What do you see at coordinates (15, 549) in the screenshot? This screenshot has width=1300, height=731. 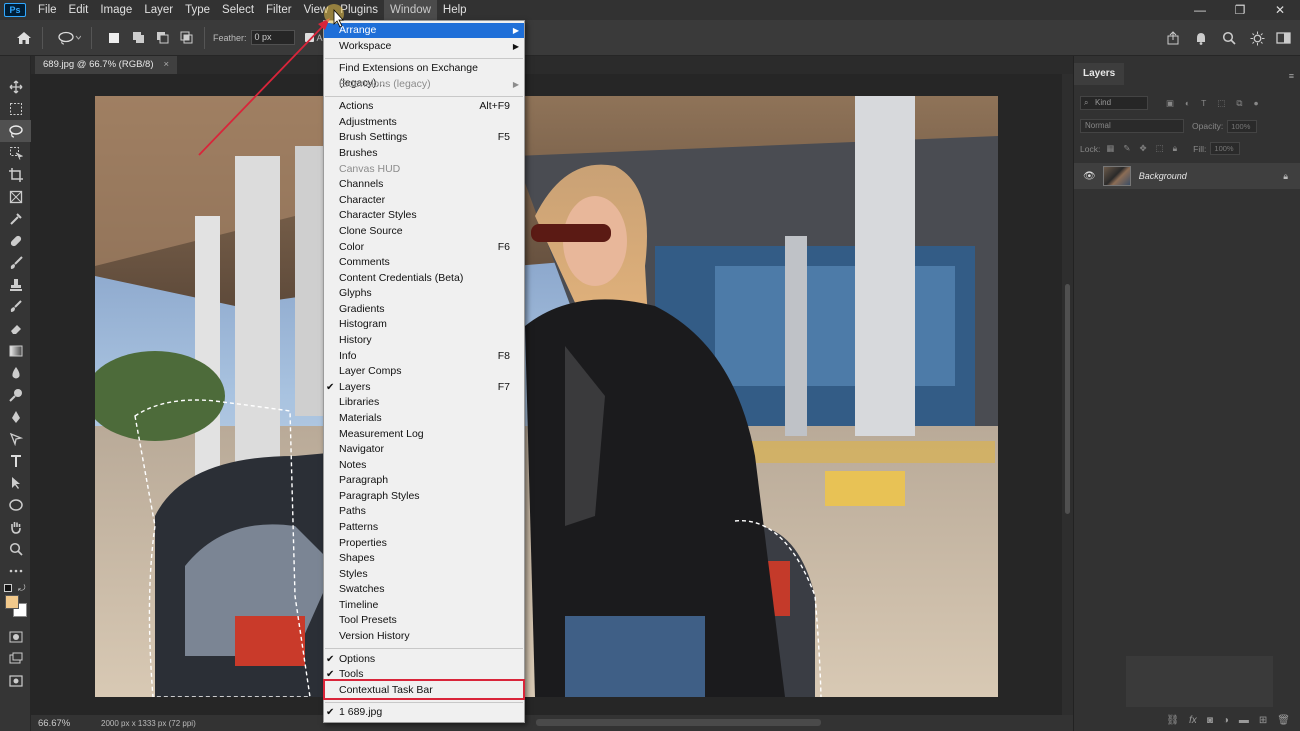 I see `zoom-tool-icon` at bounding box center [15, 549].